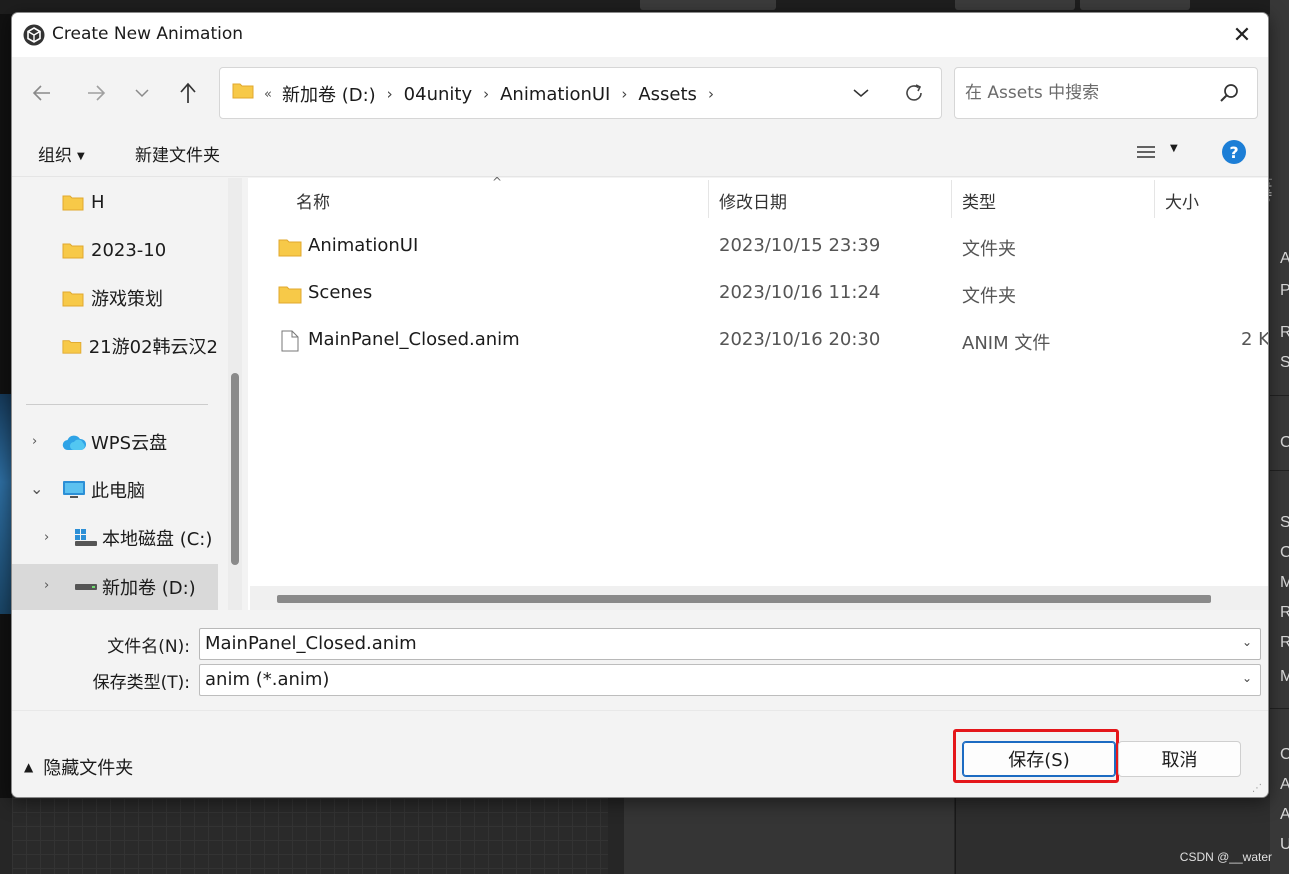  I want to click on breadcrumb-overflow: «, so click(268, 94).